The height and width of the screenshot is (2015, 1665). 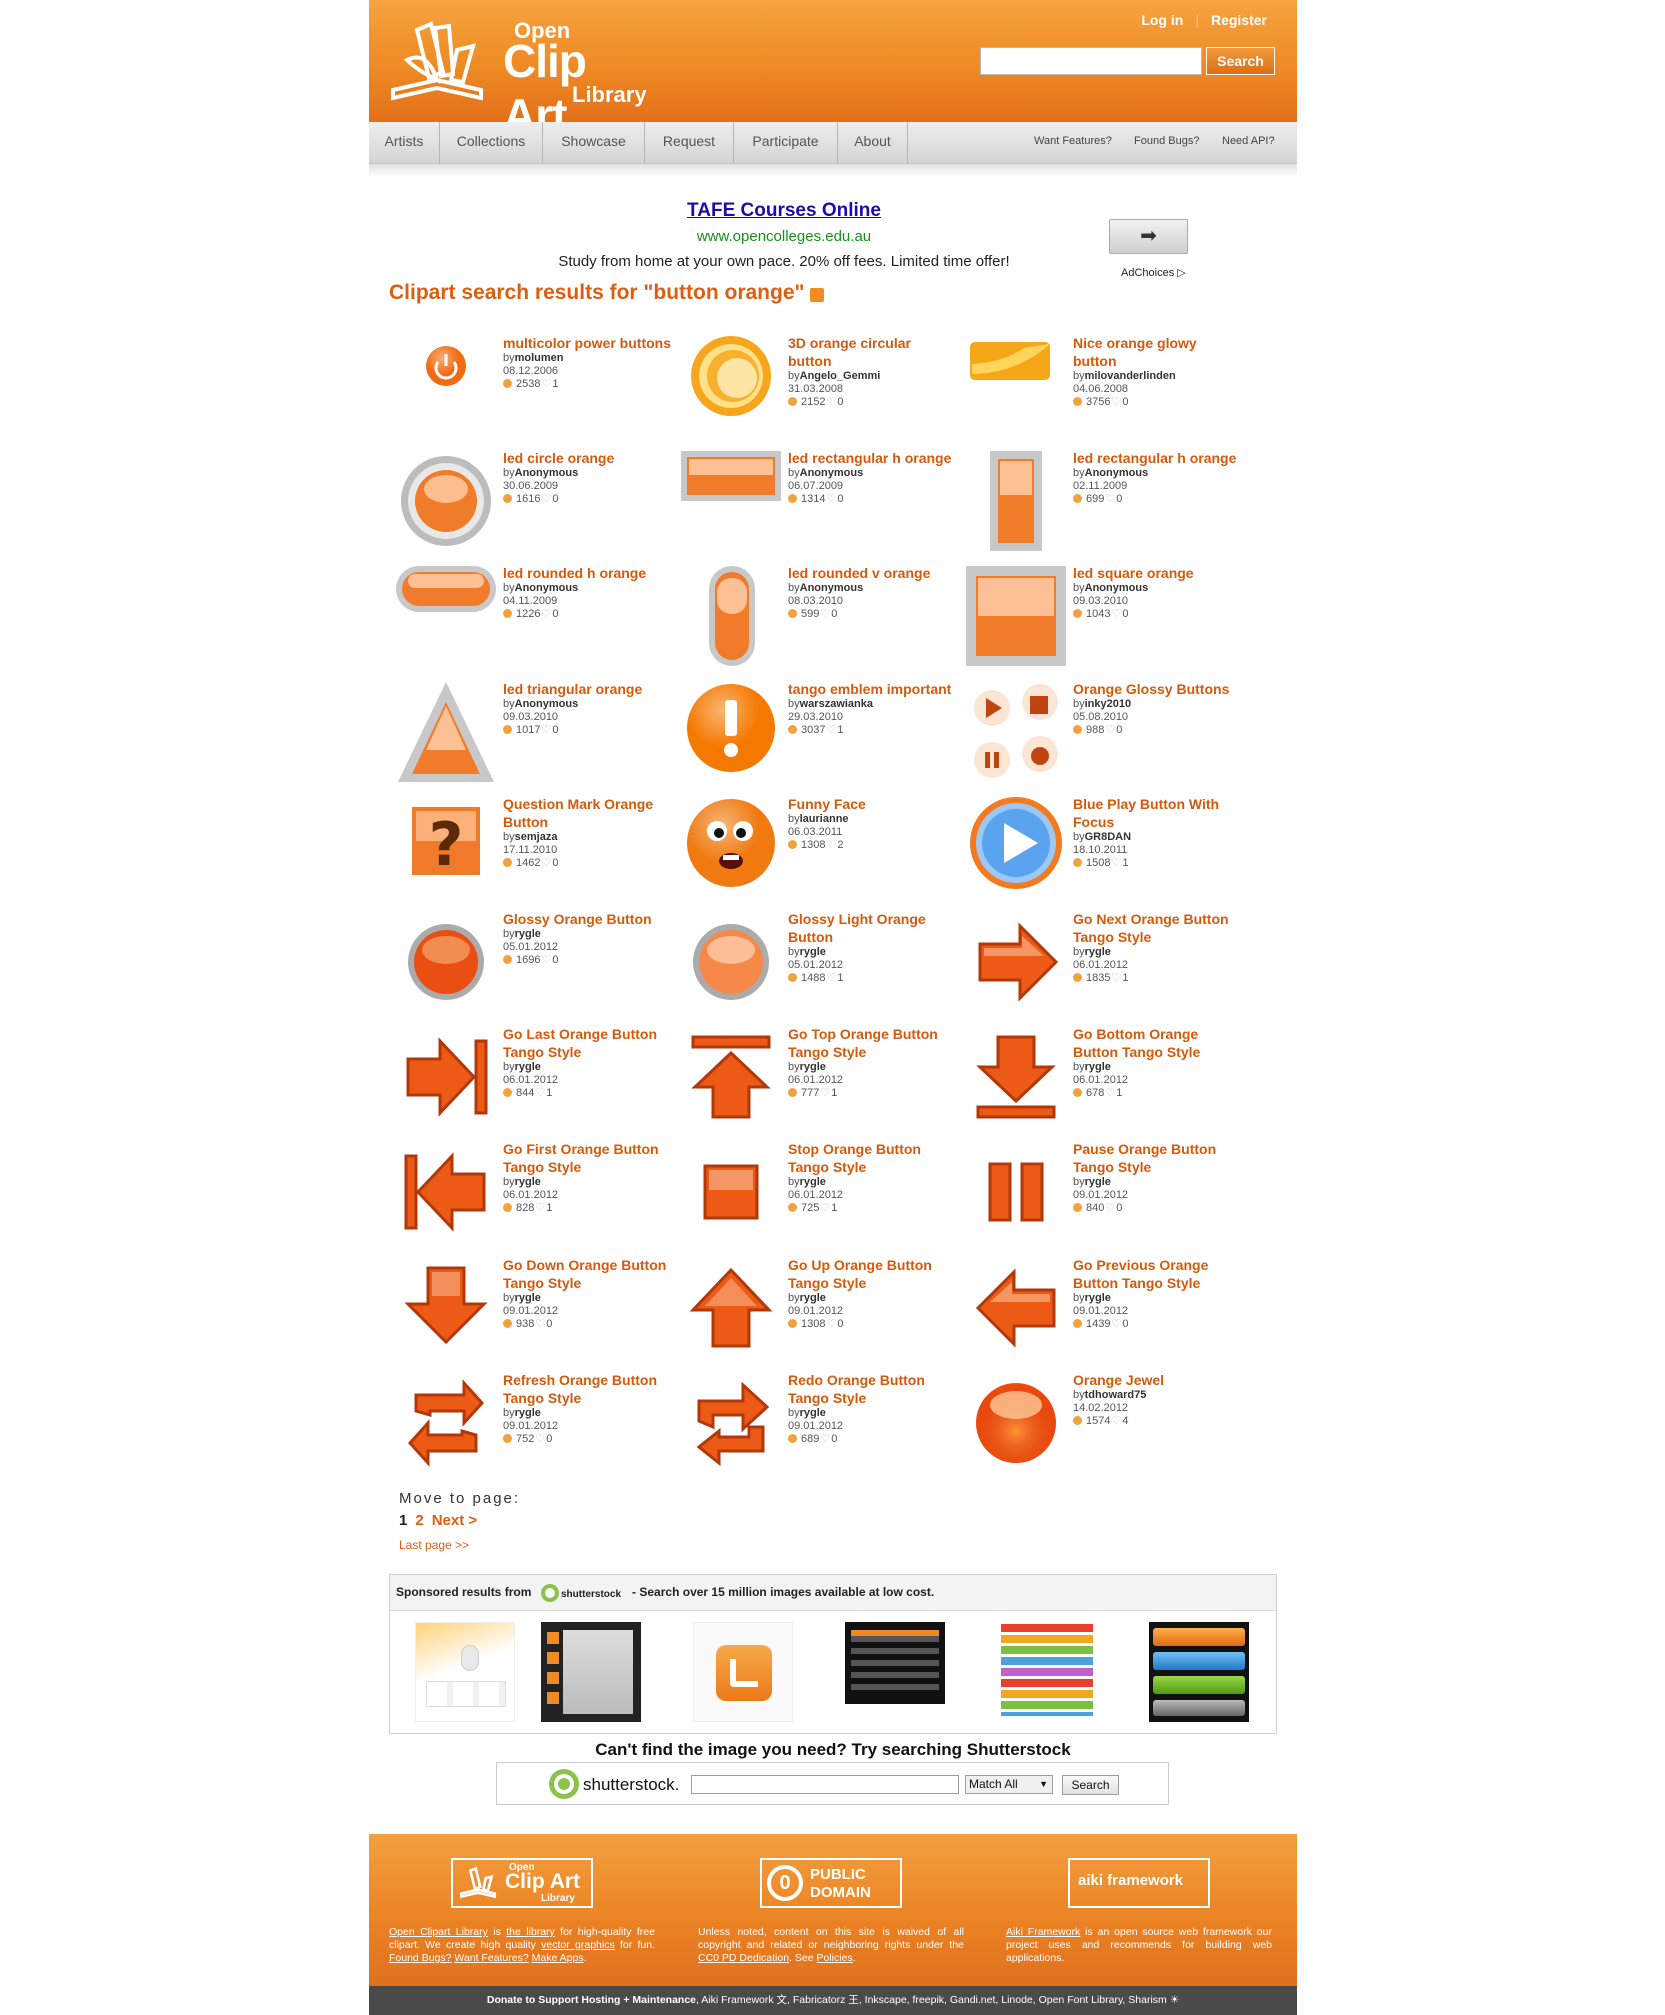 I want to click on orange-jewel-icon, so click(x=1016, y=1423).